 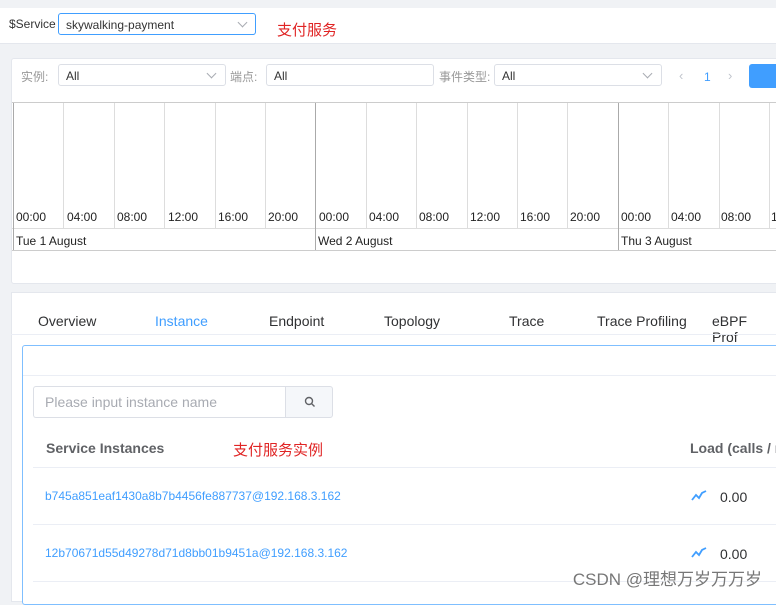 I want to click on instance-search-button, so click(x=309, y=402).